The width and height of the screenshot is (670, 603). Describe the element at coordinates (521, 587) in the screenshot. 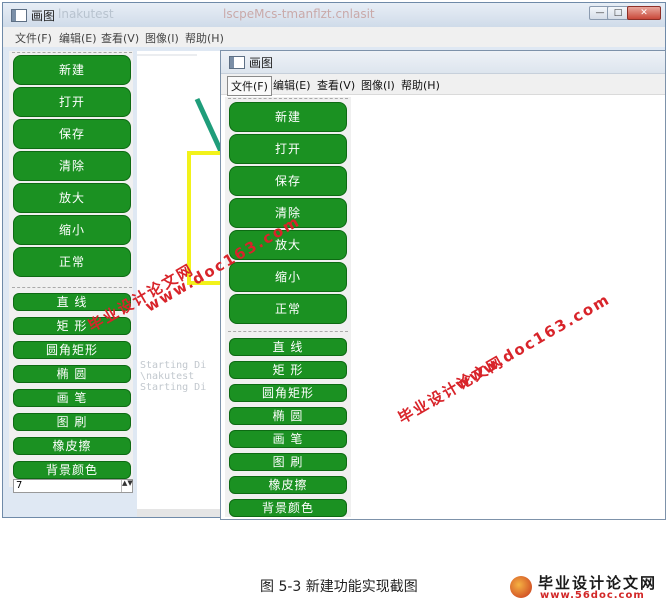

I see `logo-mark-icon` at that location.